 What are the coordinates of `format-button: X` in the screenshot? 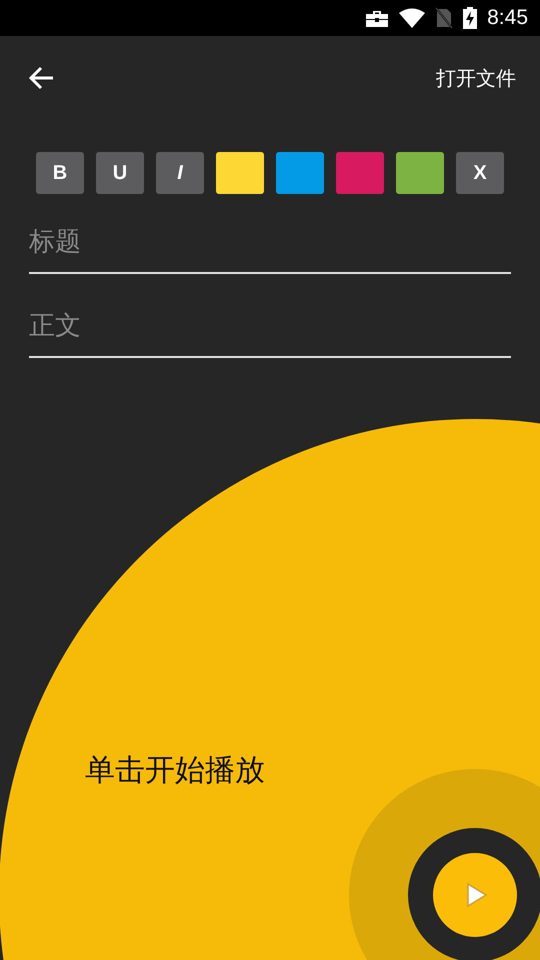 It's located at (480, 173).